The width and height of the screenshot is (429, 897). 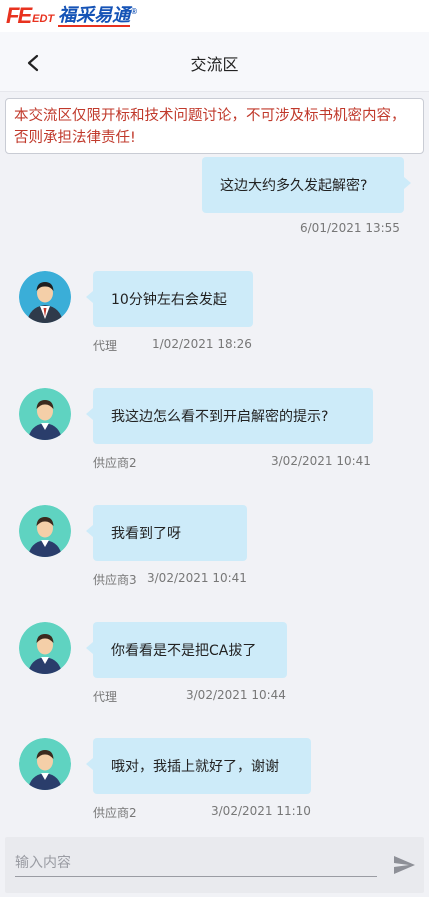 I want to click on message-composer, so click(x=214, y=865).